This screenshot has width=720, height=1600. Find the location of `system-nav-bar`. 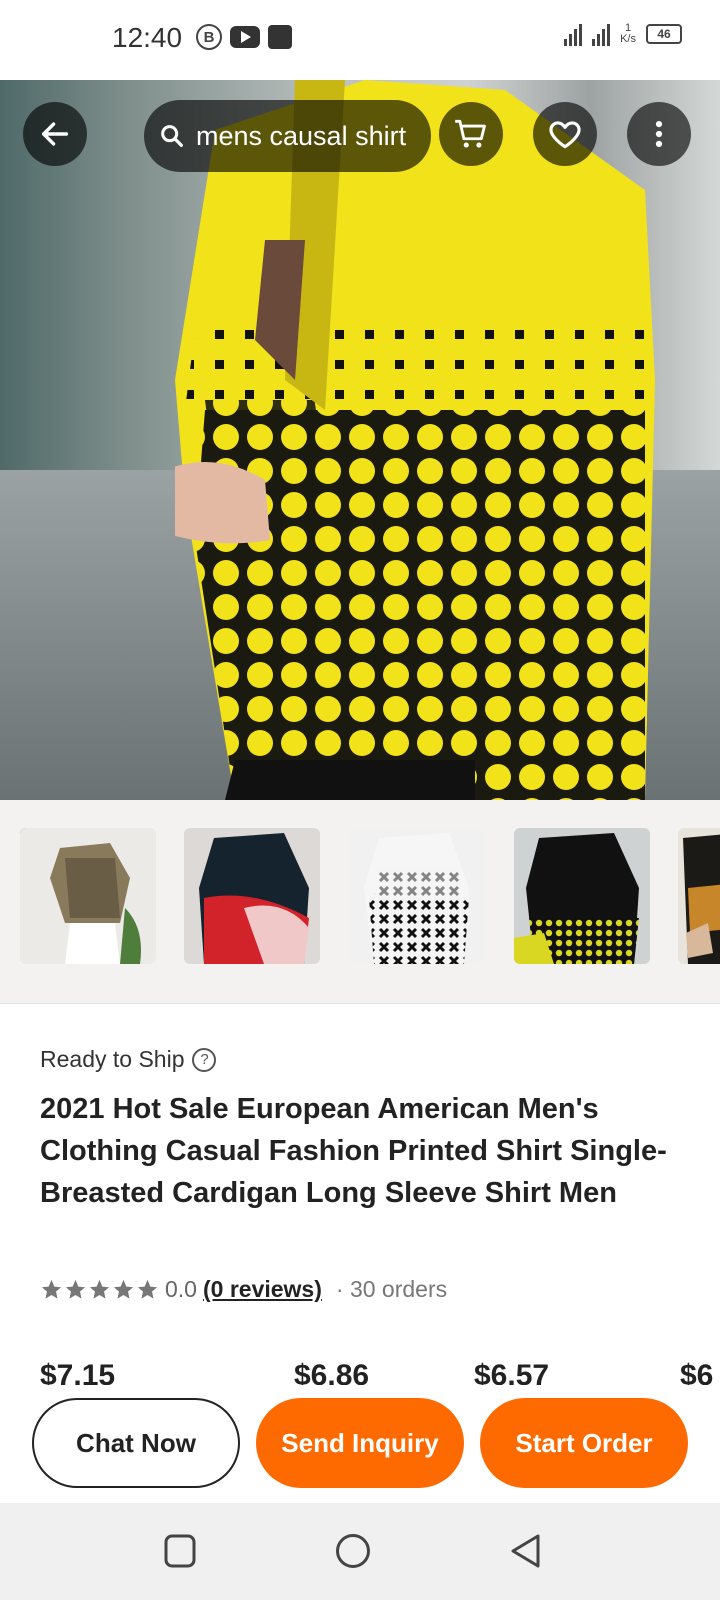

system-nav-bar is located at coordinates (360, 1551).